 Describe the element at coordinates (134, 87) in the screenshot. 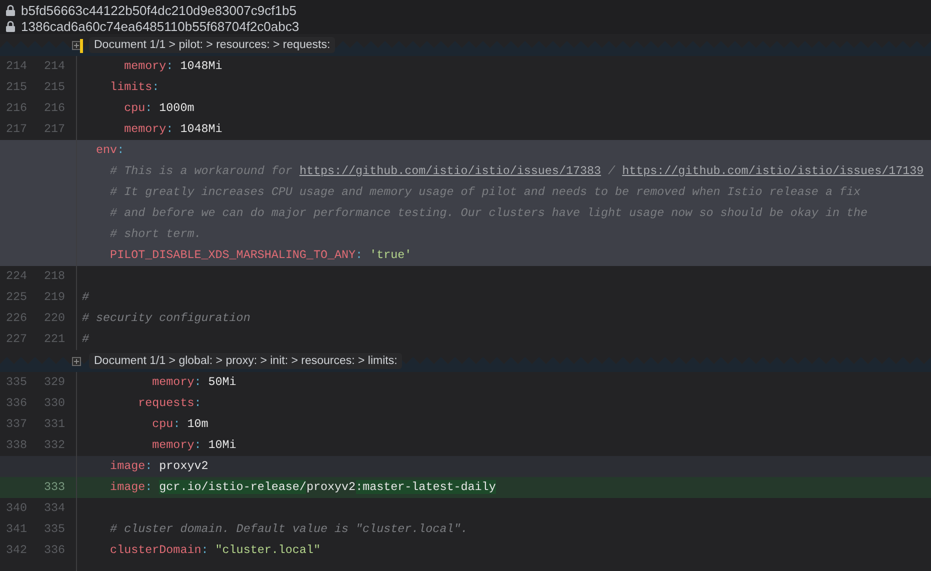

I see `code-line: limits:` at that location.